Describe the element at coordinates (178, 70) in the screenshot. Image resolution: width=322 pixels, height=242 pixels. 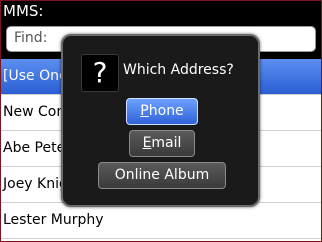
I see `dialog-prompt: Which Address?` at that location.